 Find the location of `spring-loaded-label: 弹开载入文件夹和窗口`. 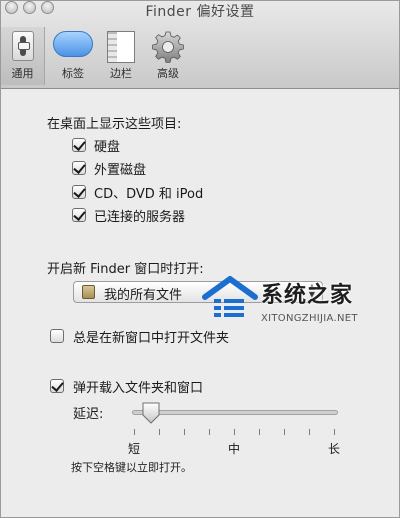

spring-loaded-label: 弹开载入文件夹和窗口 is located at coordinates (138, 388).